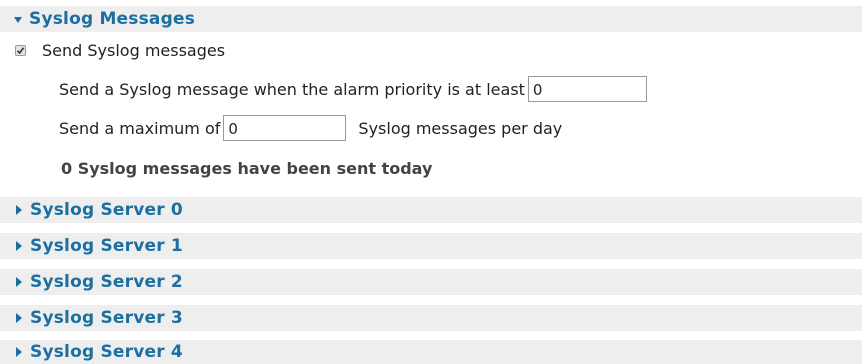  Describe the element at coordinates (18, 20) in the screenshot. I see `caret-down-icon` at that location.